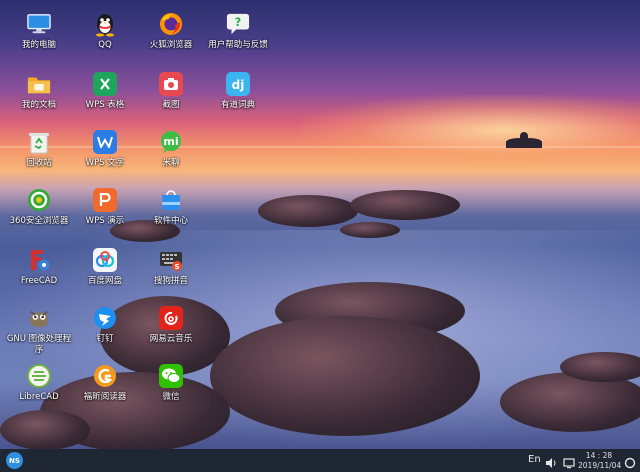 This screenshot has height=473, width=640. What do you see at coordinates (104, 281) in the screenshot?
I see `icon-label: 百度网盘` at bounding box center [104, 281].